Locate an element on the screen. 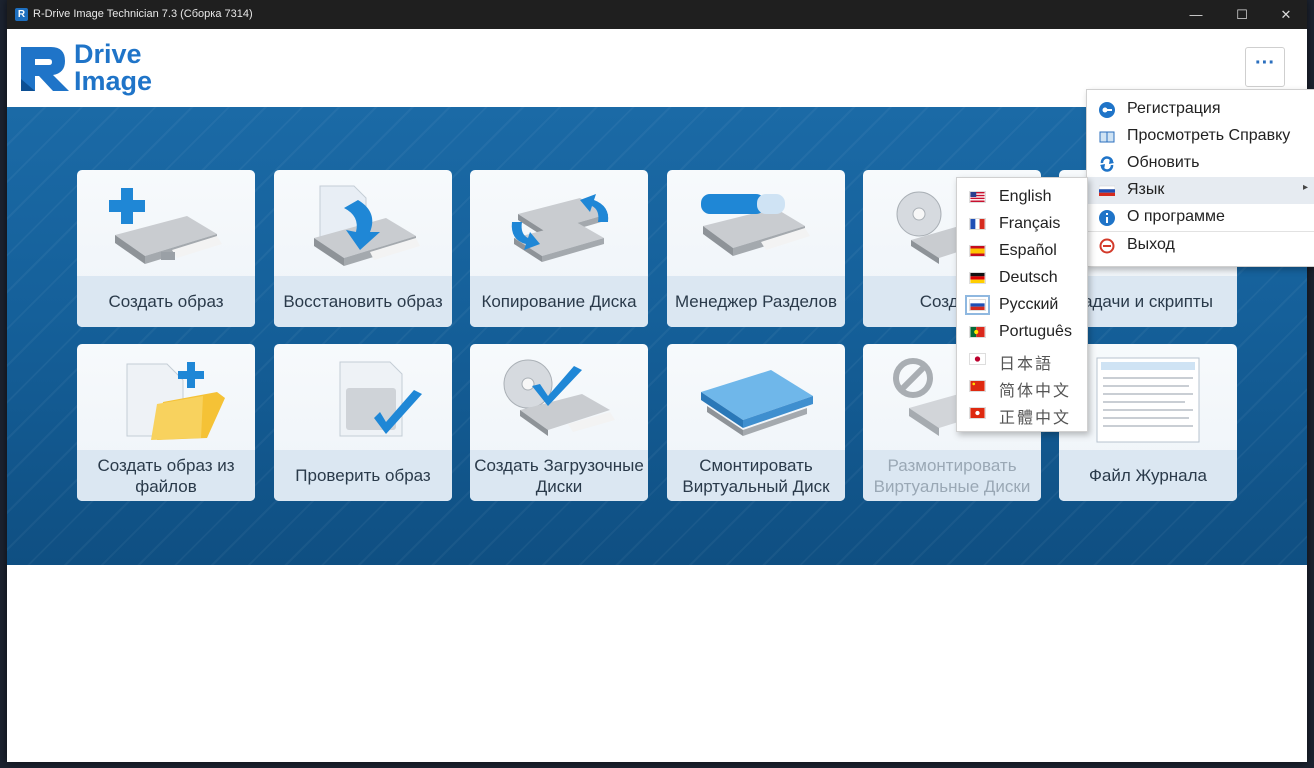 This screenshot has width=1314, height=768. tile-partition-manager: Менеджер Разделов is located at coordinates (756, 248).